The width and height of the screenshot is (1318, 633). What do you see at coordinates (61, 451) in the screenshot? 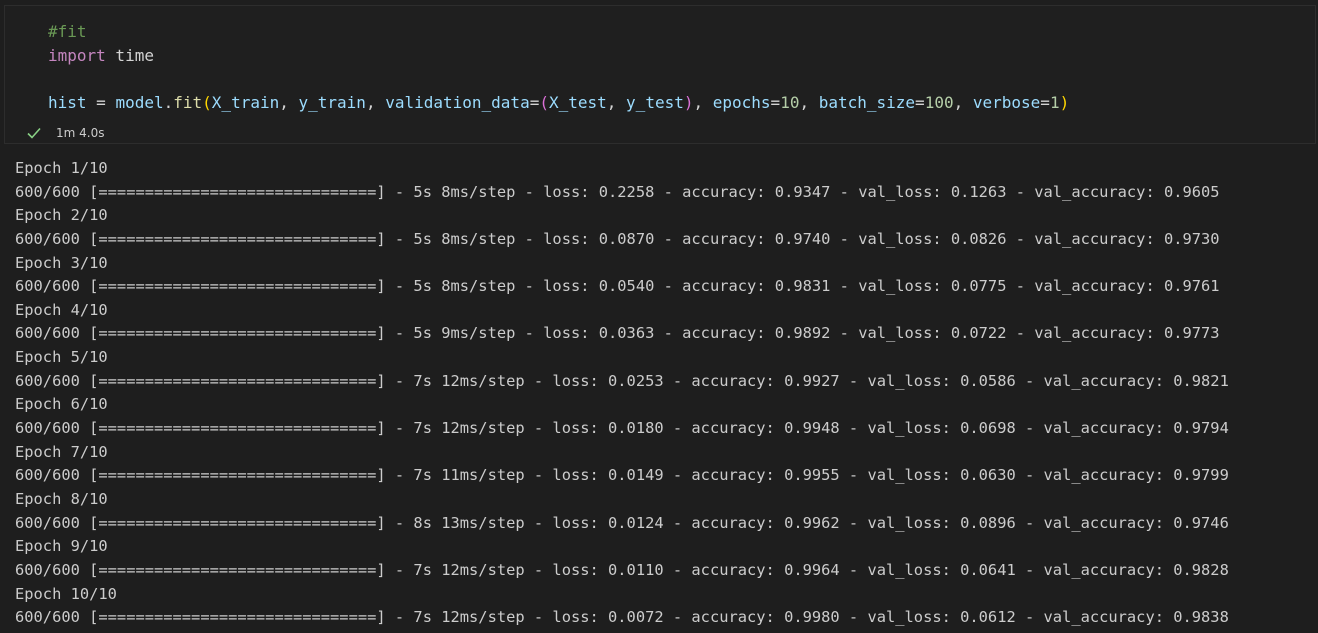
I see `output-line: Epoch 7/10` at bounding box center [61, 451].